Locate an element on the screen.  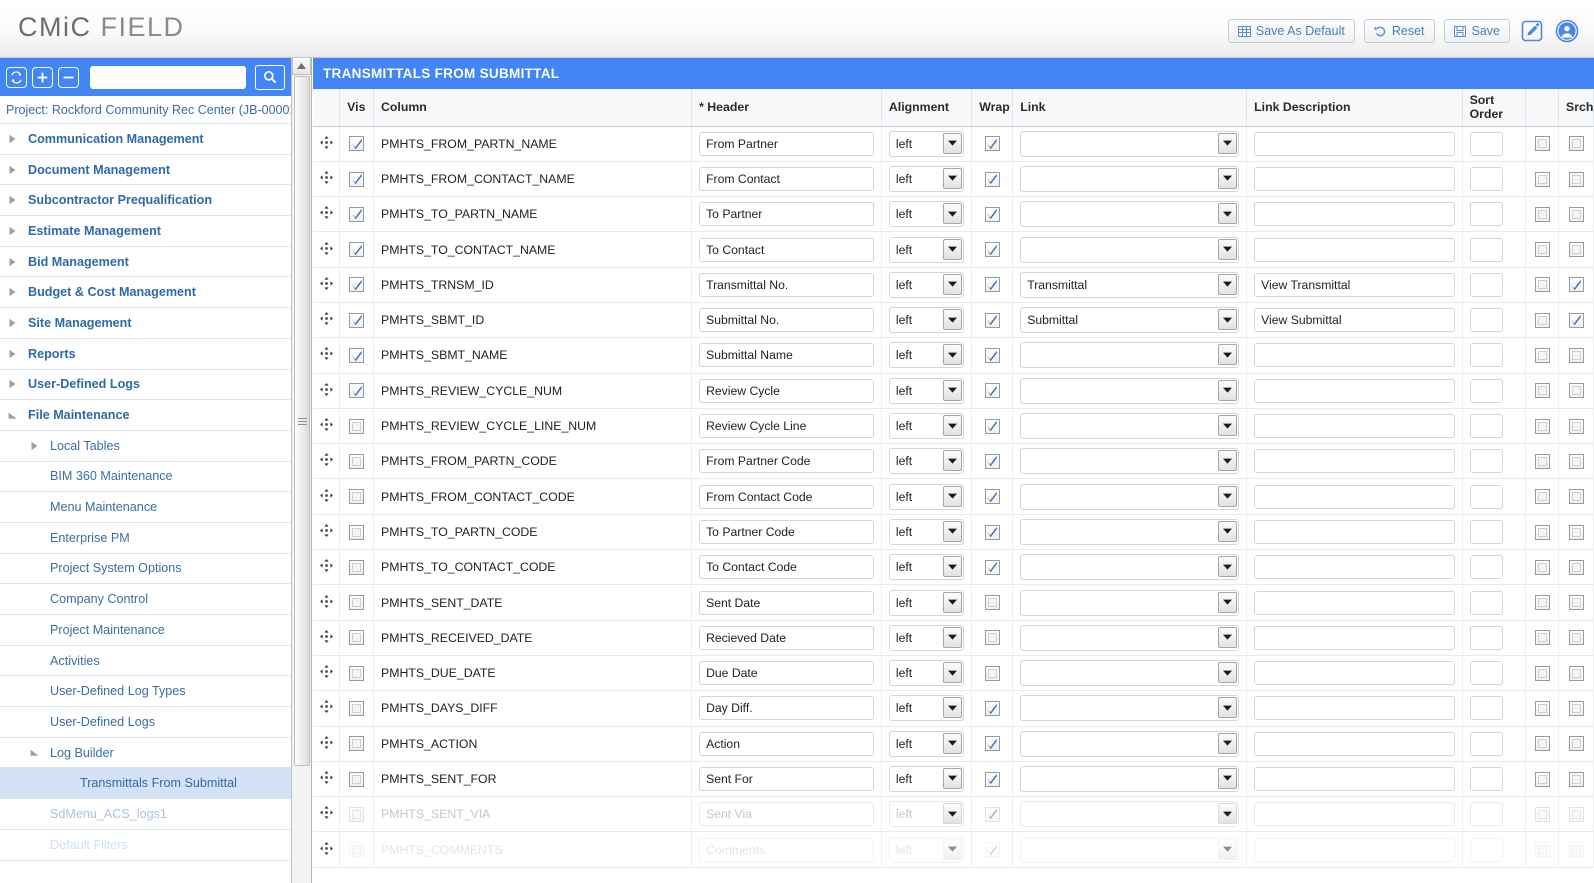
sidebar-item-local-tables: Local Tables is located at coordinates (145, 446).